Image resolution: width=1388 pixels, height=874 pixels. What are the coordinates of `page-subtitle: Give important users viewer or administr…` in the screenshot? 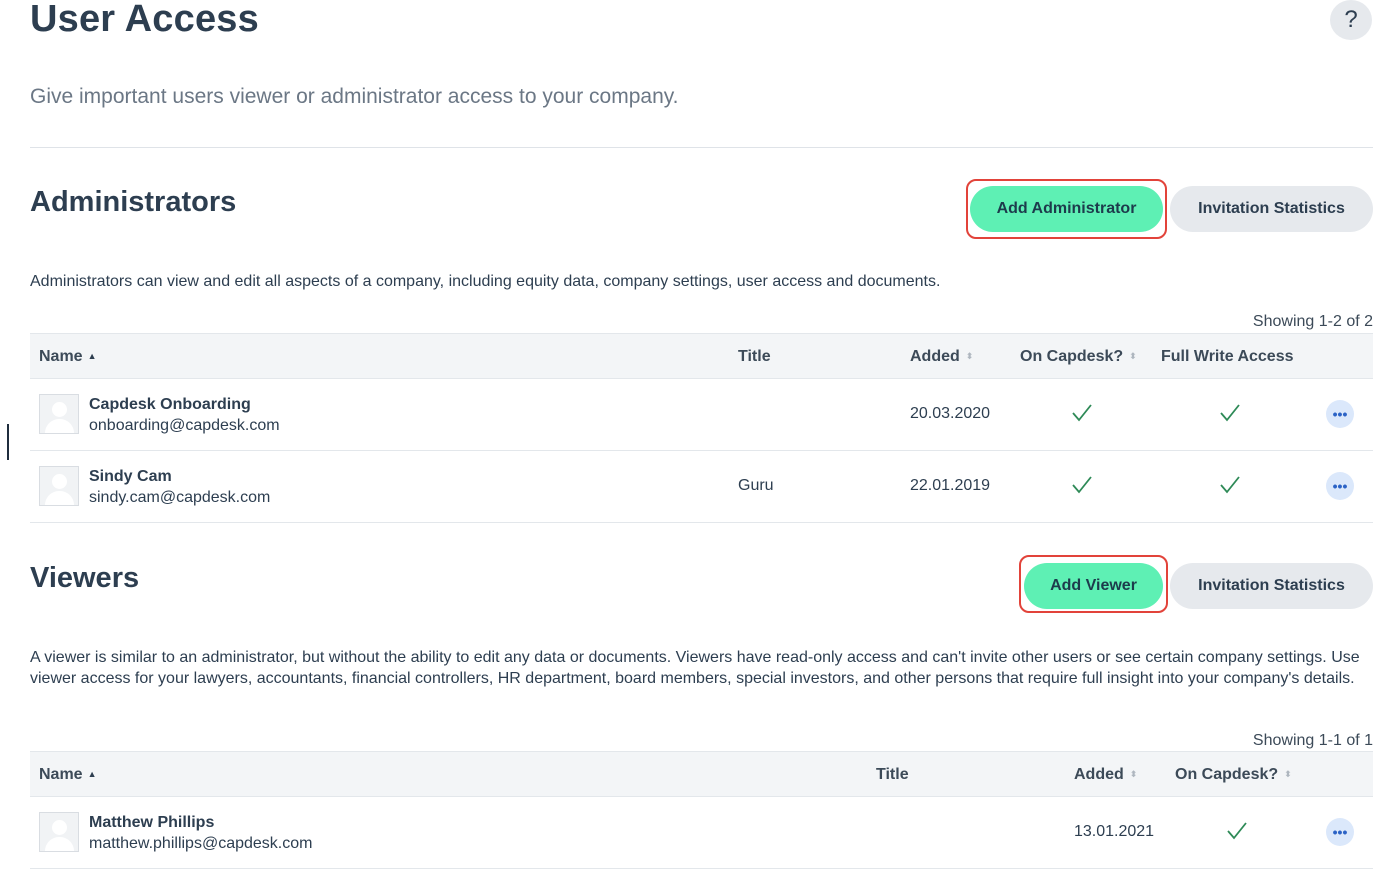 It's located at (354, 96).